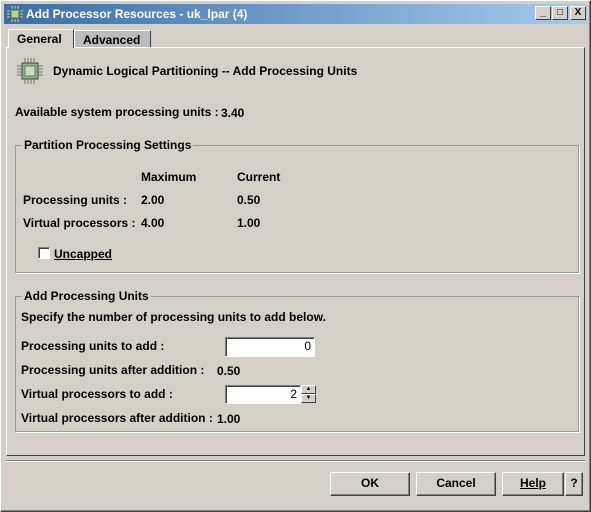  I want to click on virtual-processors-after-value: 1.00, so click(229, 419).